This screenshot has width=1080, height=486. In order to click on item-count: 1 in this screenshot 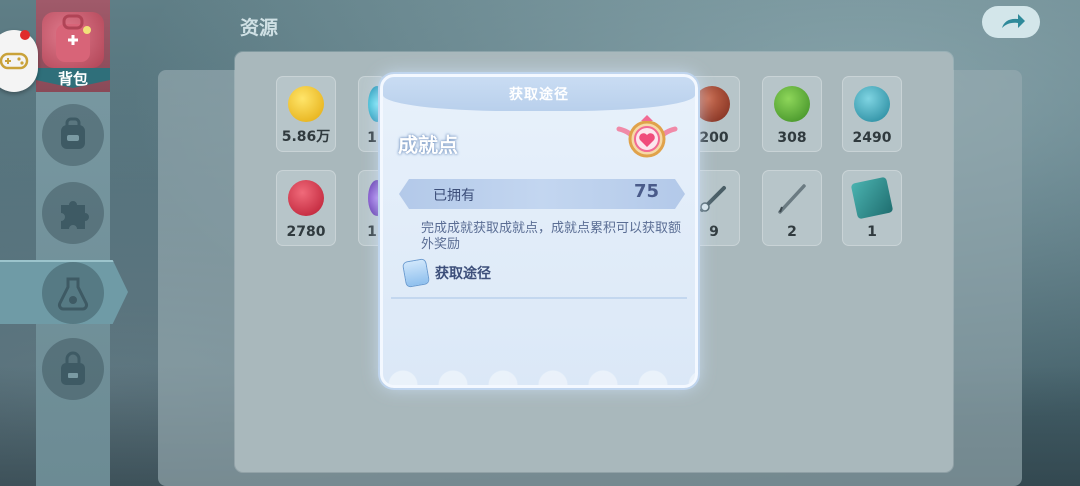, I will do `click(872, 232)`.